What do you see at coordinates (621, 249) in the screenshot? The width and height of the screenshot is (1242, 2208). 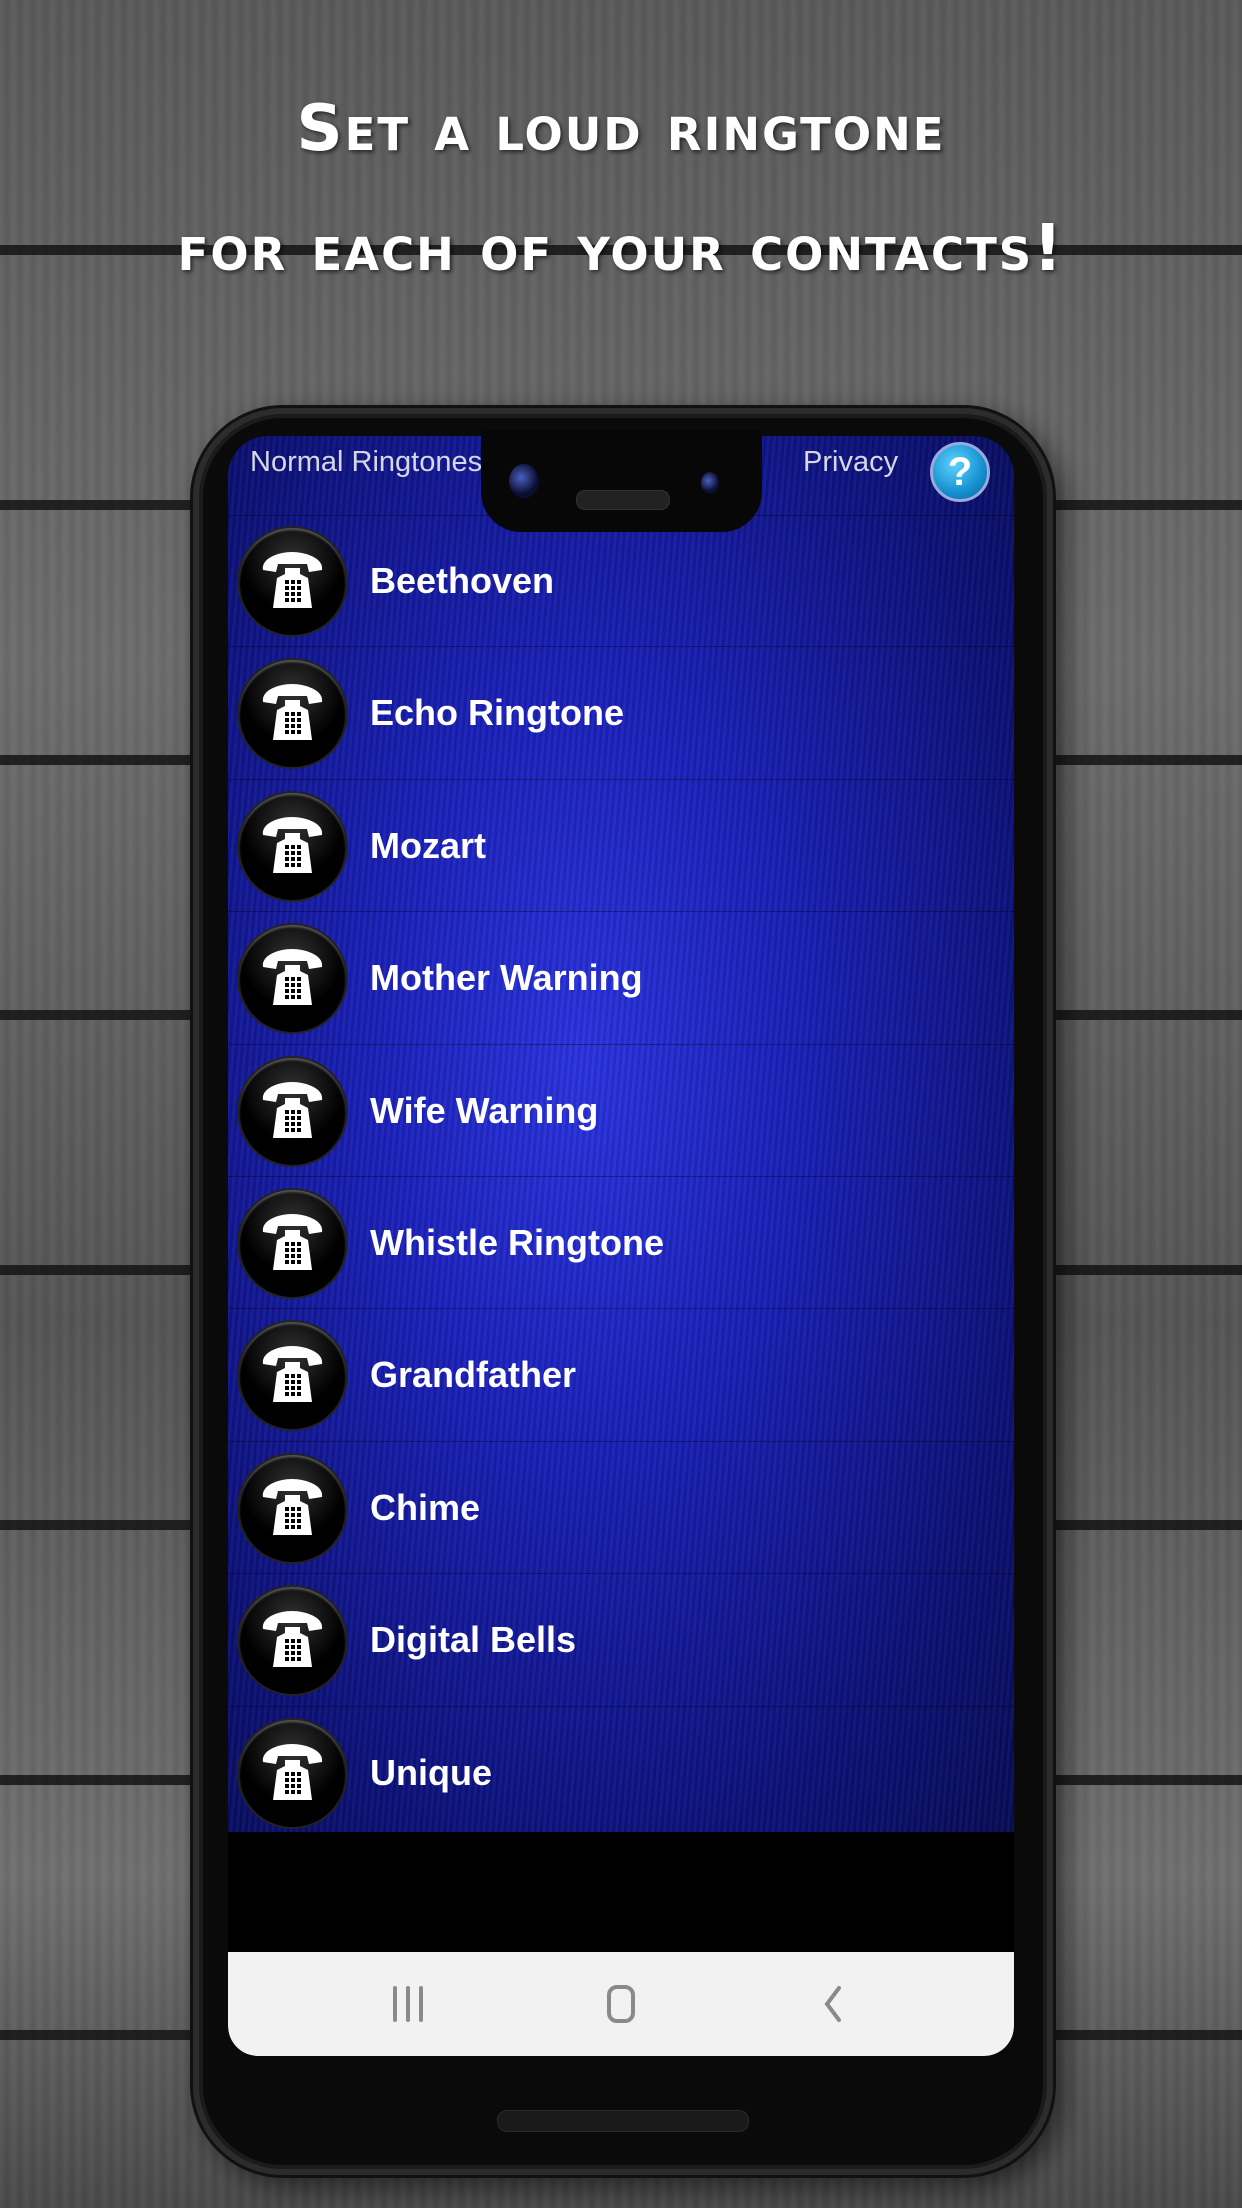 I see `headline-line-2: for each of your contacts!` at bounding box center [621, 249].